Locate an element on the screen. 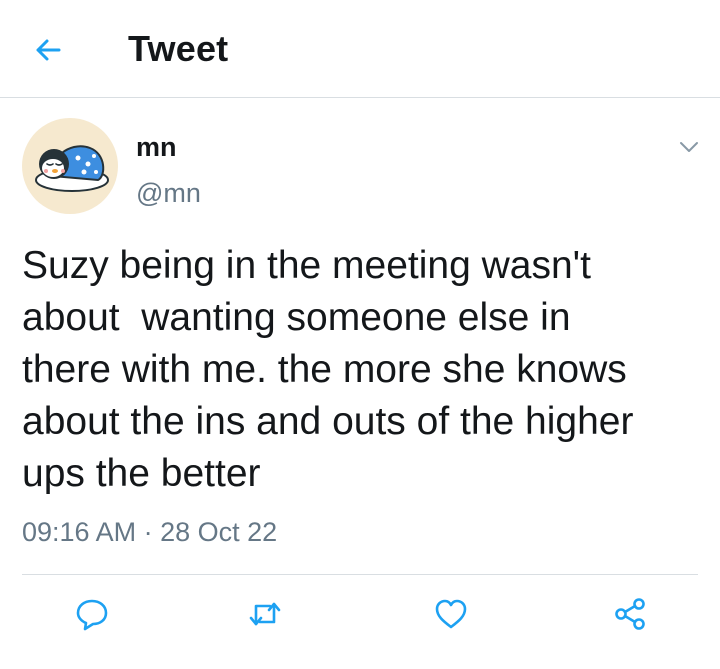  reply-button is located at coordinates (92, 614).